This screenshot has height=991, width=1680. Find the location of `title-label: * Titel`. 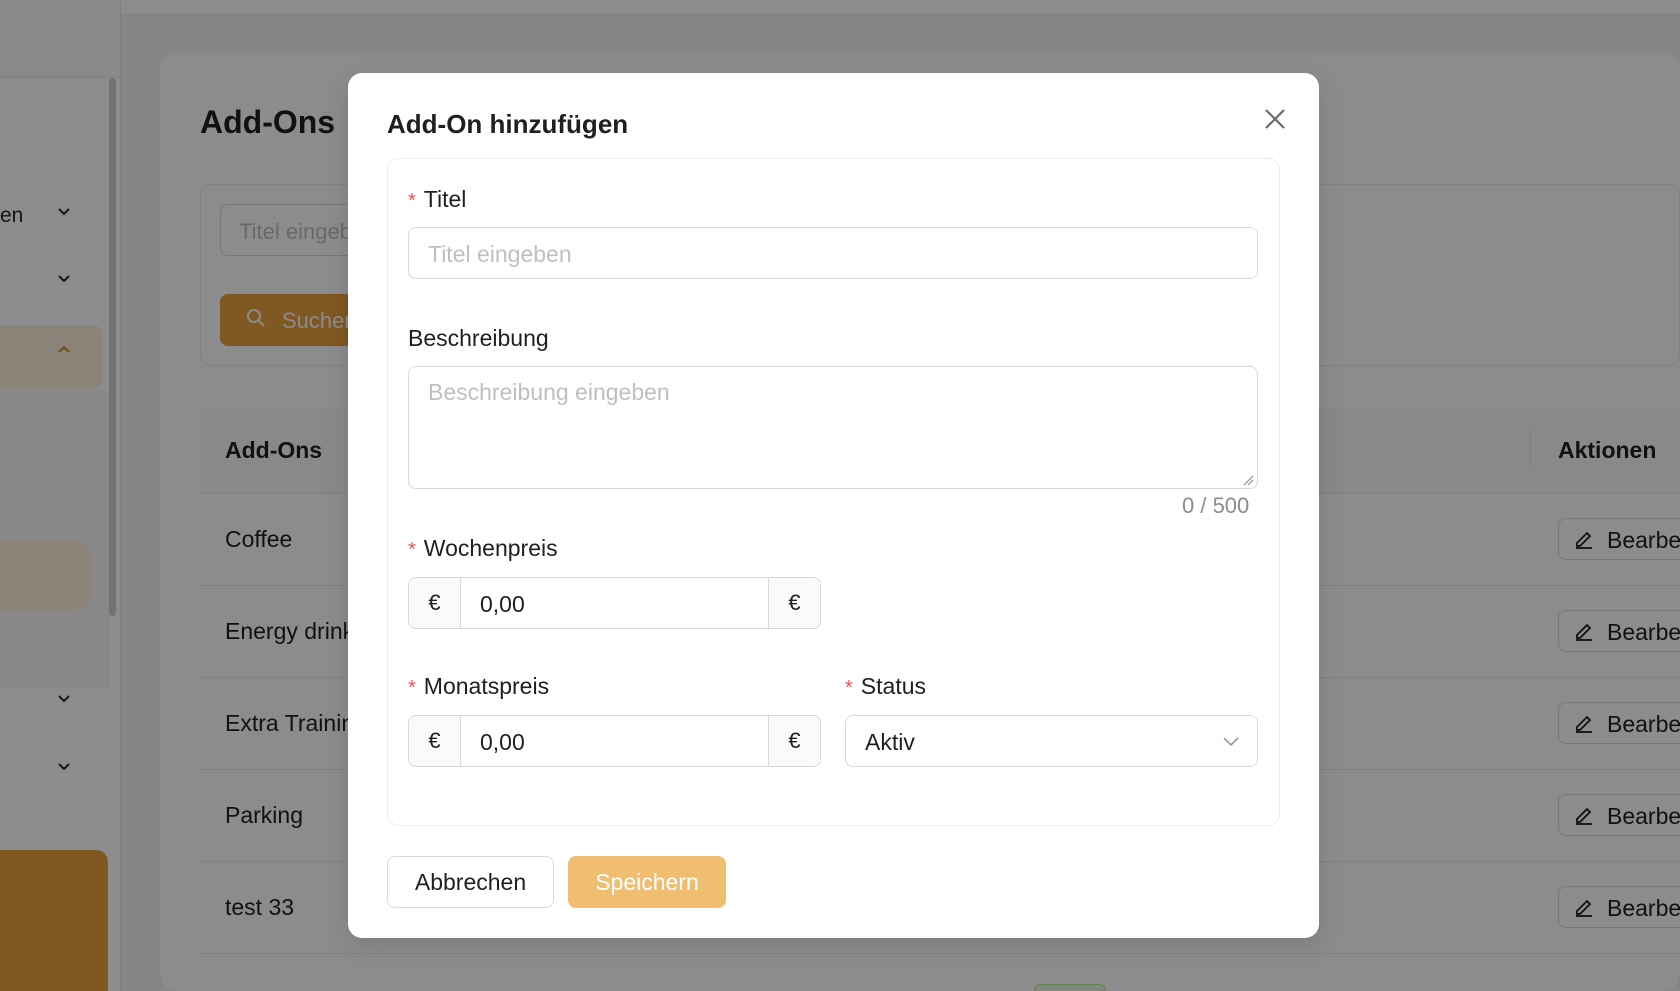

title-label: * Titel is located at coordinates (437, 199).